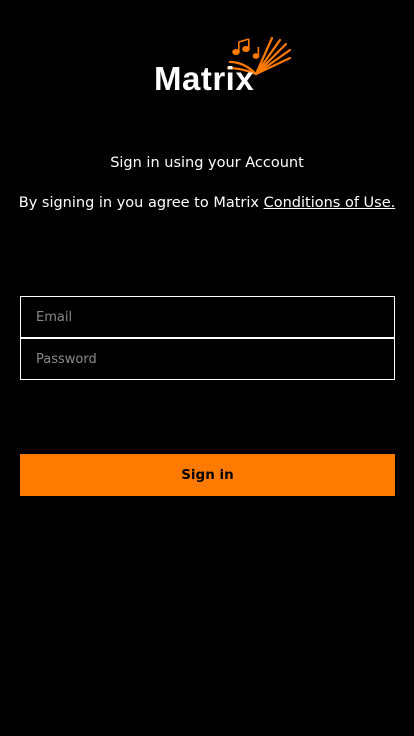  I want to click on signin-intro-text: Sign in using your Account, so click(207, 163).